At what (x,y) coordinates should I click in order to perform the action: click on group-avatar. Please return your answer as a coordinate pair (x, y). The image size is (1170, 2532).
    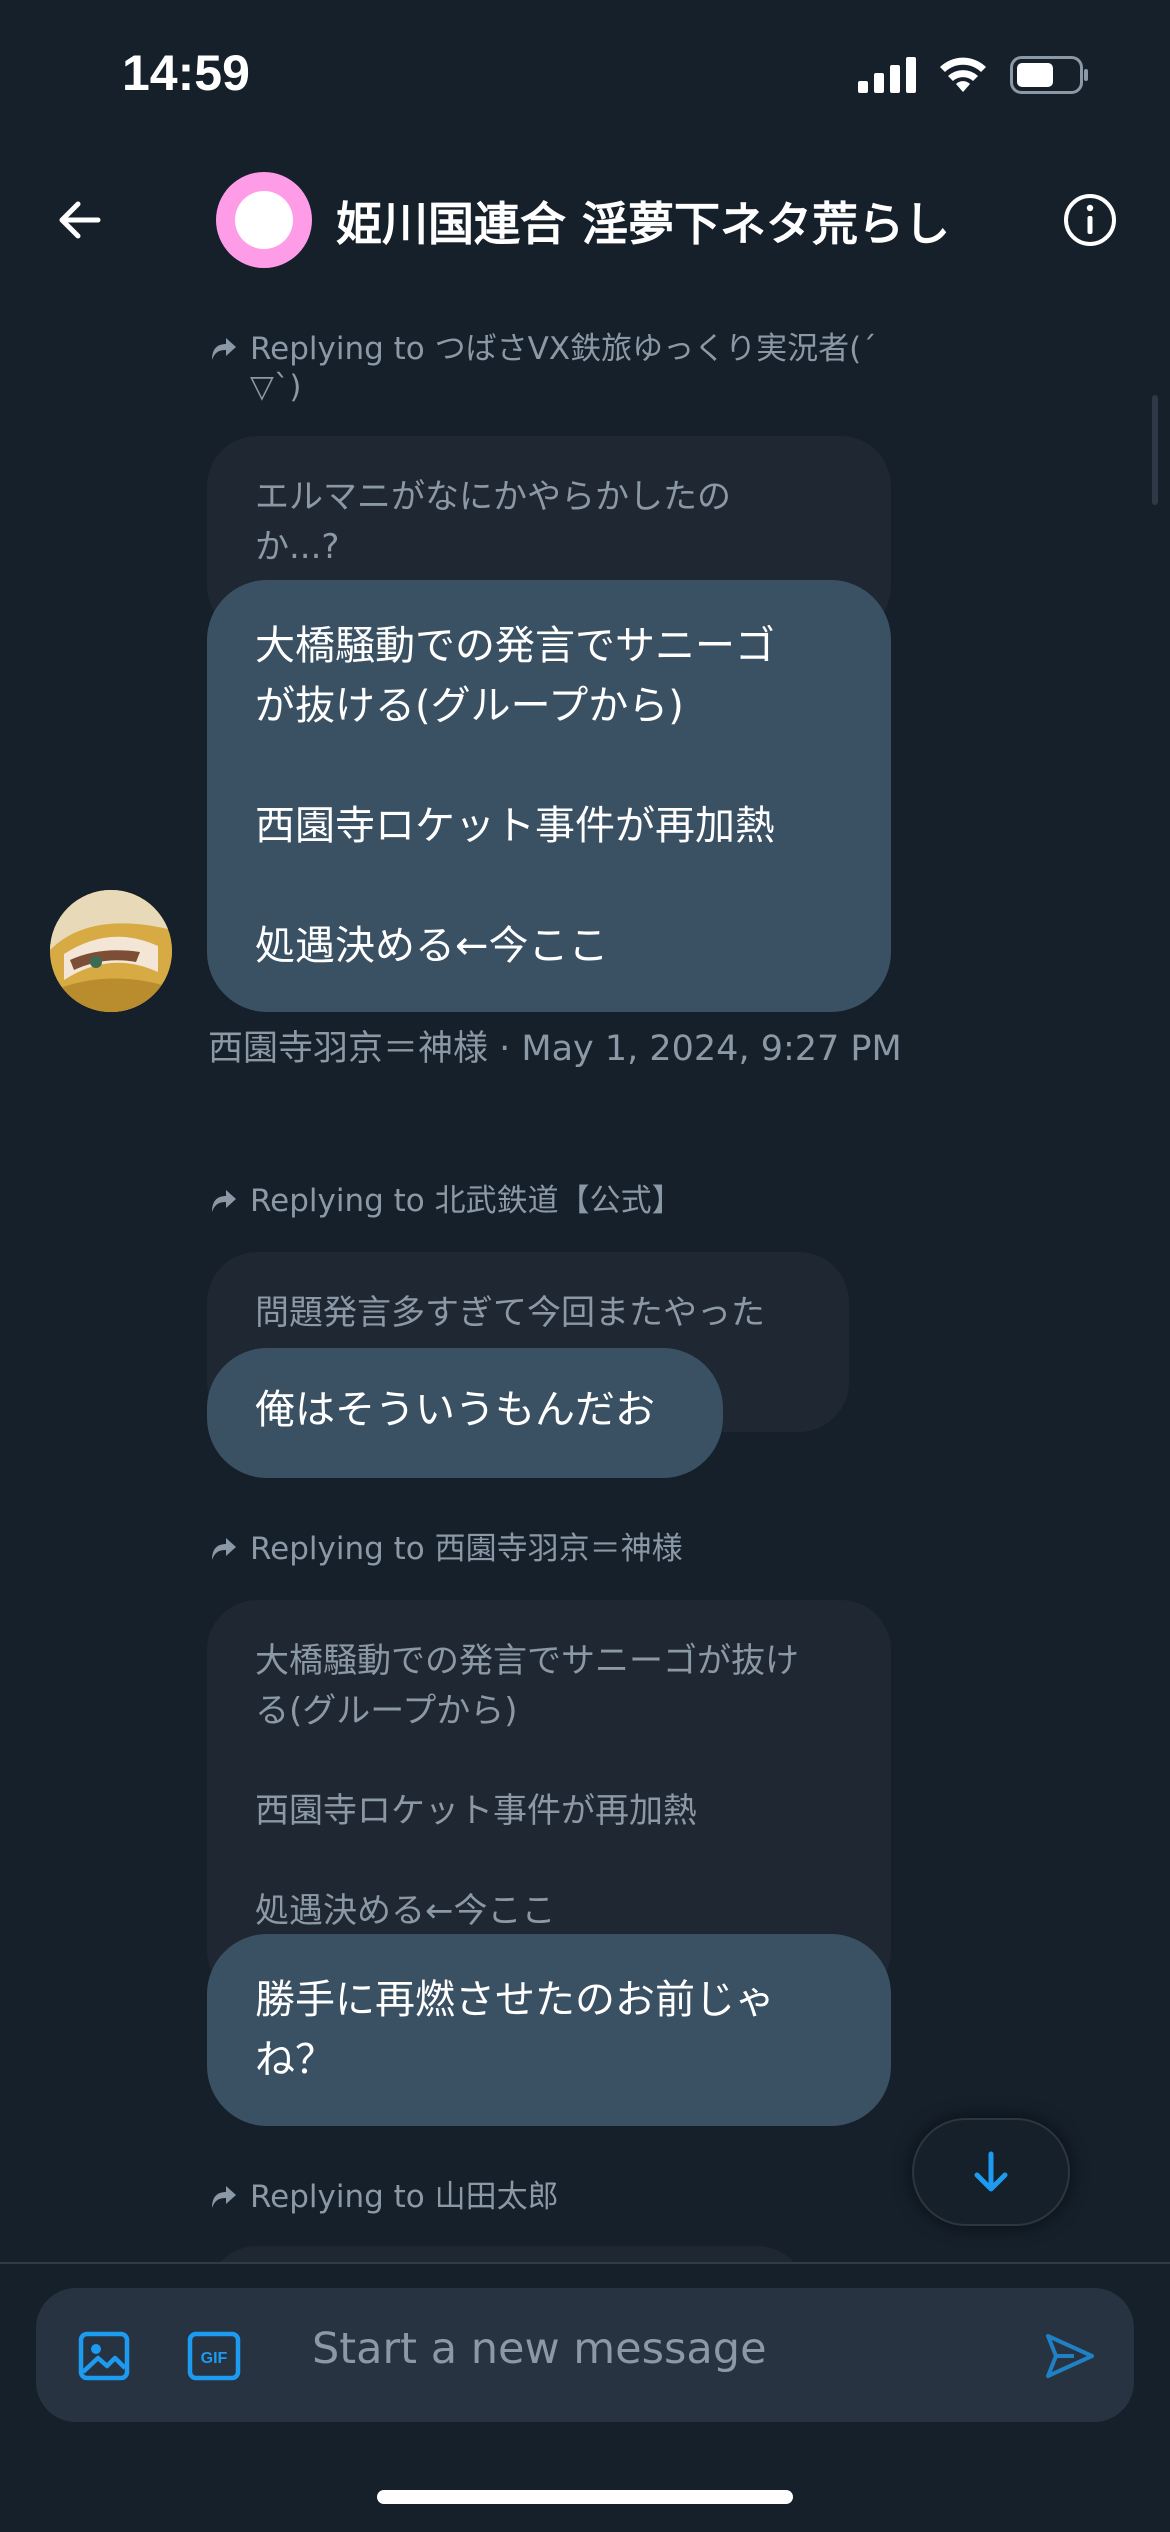
    Looking at the image, I should click on (264, 220).